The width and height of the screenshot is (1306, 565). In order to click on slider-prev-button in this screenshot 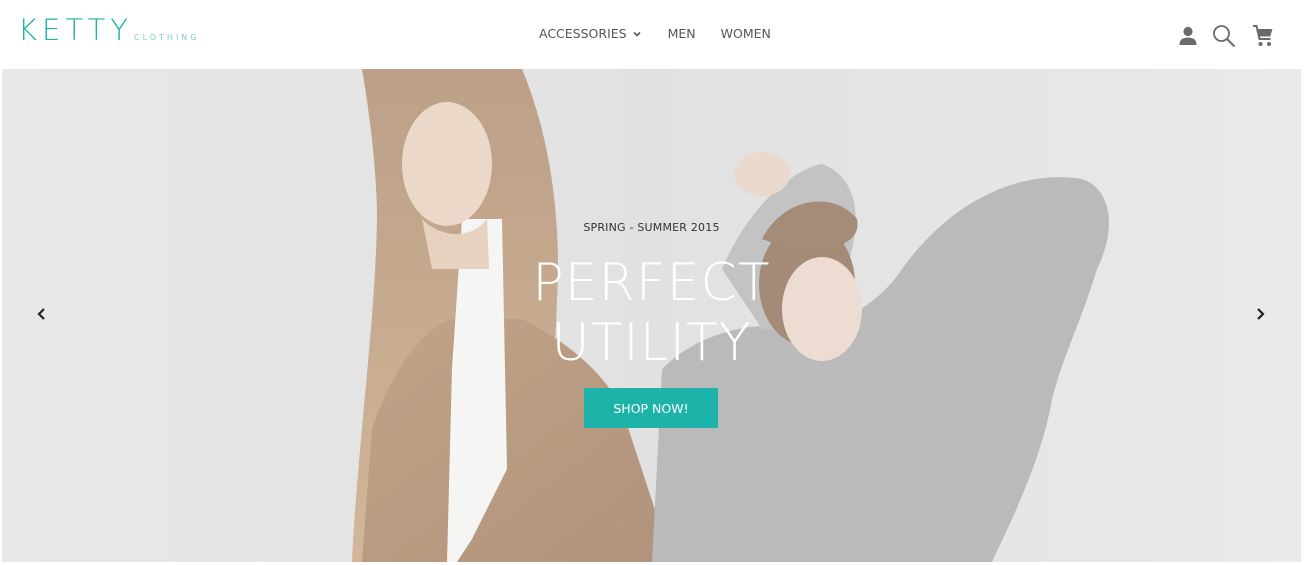, I will do `click(42, 314)`.